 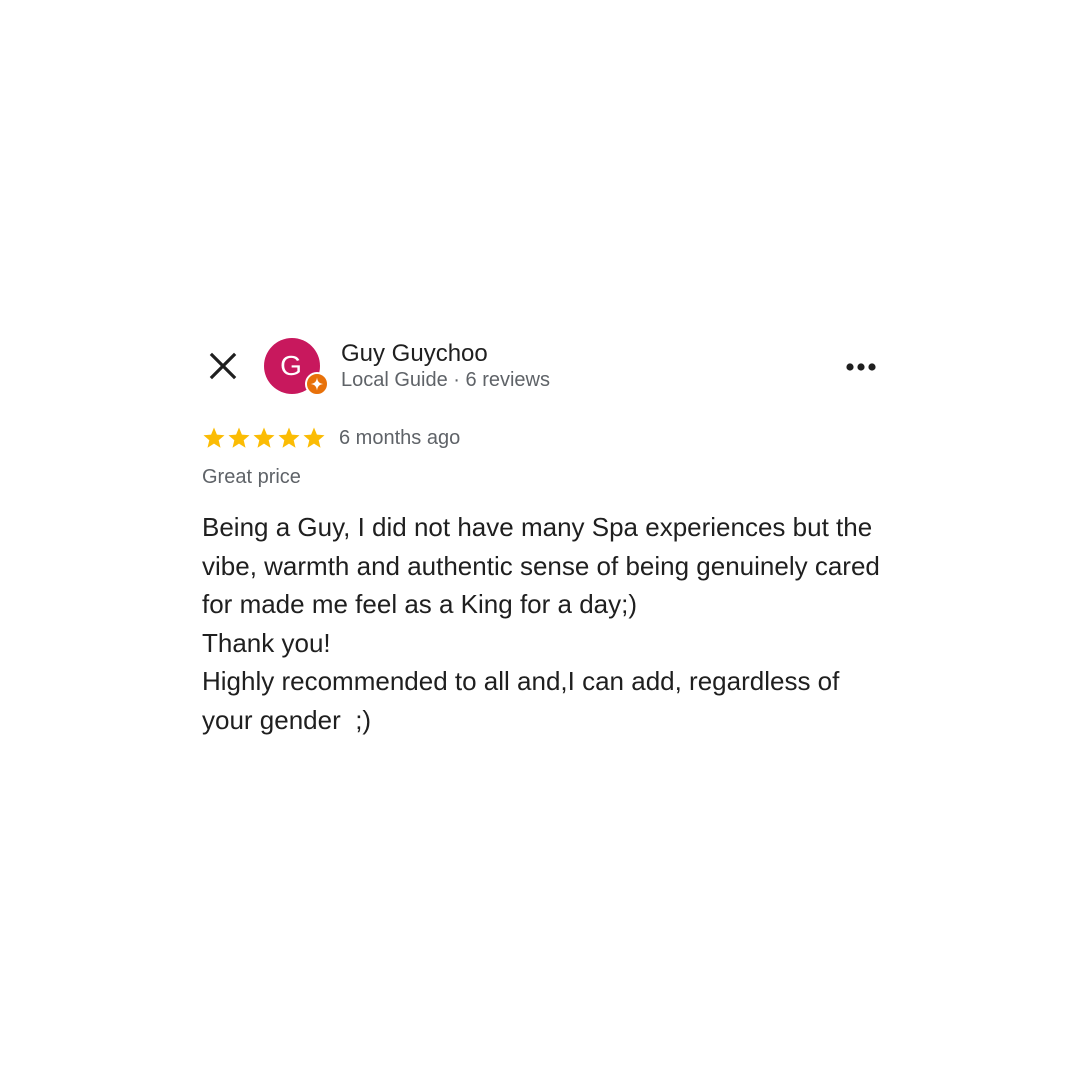 I want to click on more-options-button, so click(x=861, y=367).